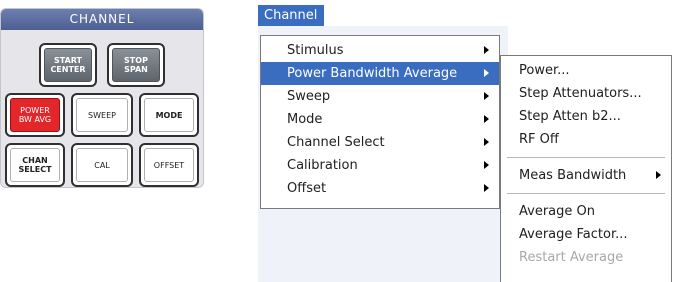 The width and height of the screenshot is (678, 282). Describe the element at coordinates (468, 13) in the screenshot. I see `menu-bar: Channel` at that location.